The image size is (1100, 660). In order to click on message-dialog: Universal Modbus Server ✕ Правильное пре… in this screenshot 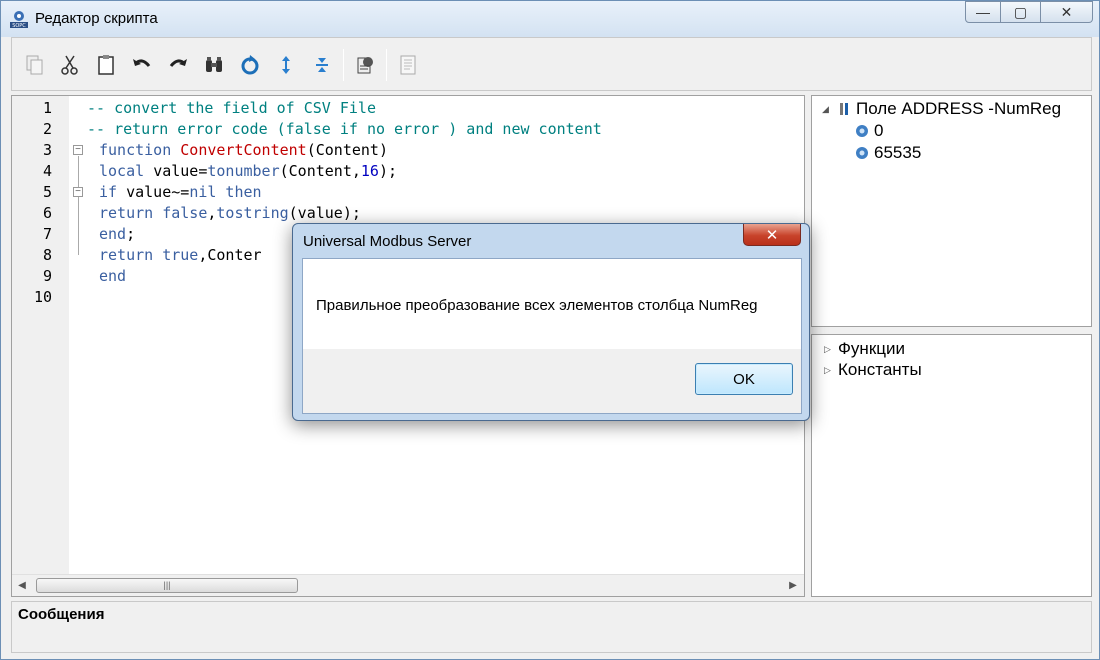, I will do `click(551, 322)`.